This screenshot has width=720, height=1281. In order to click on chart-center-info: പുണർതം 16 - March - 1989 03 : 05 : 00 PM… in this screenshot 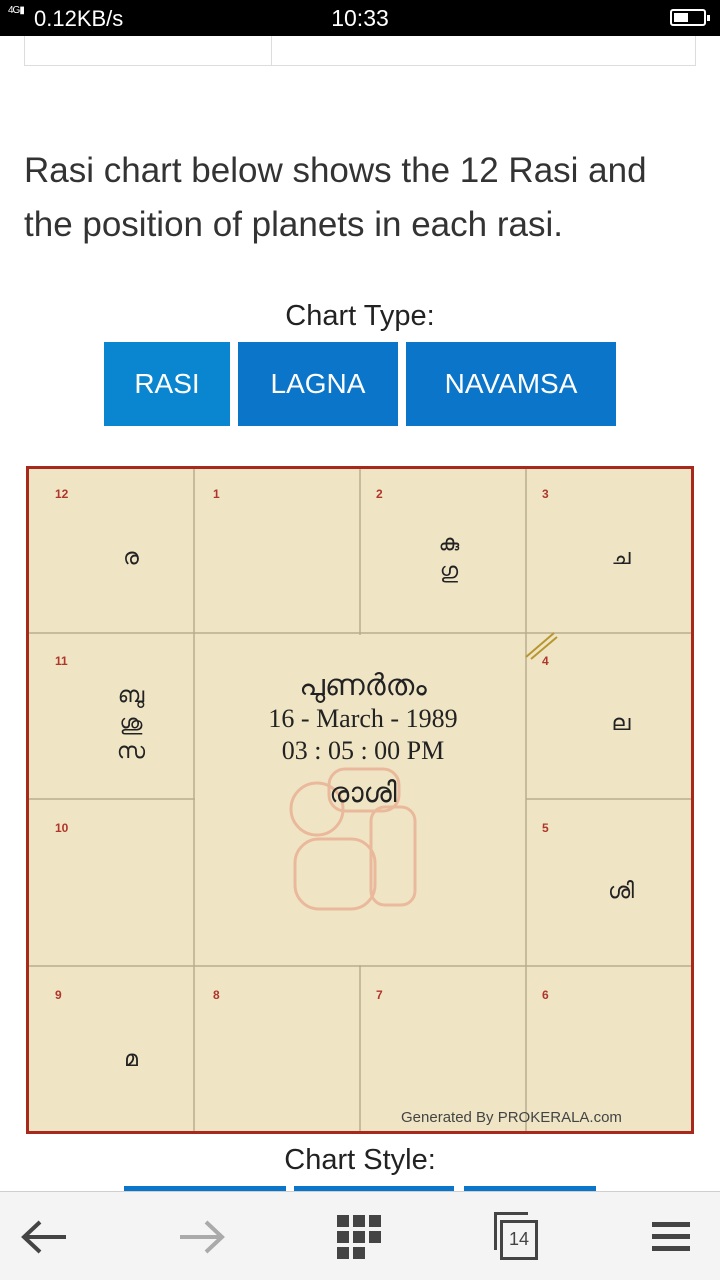, I will do `click(363, 741)`.